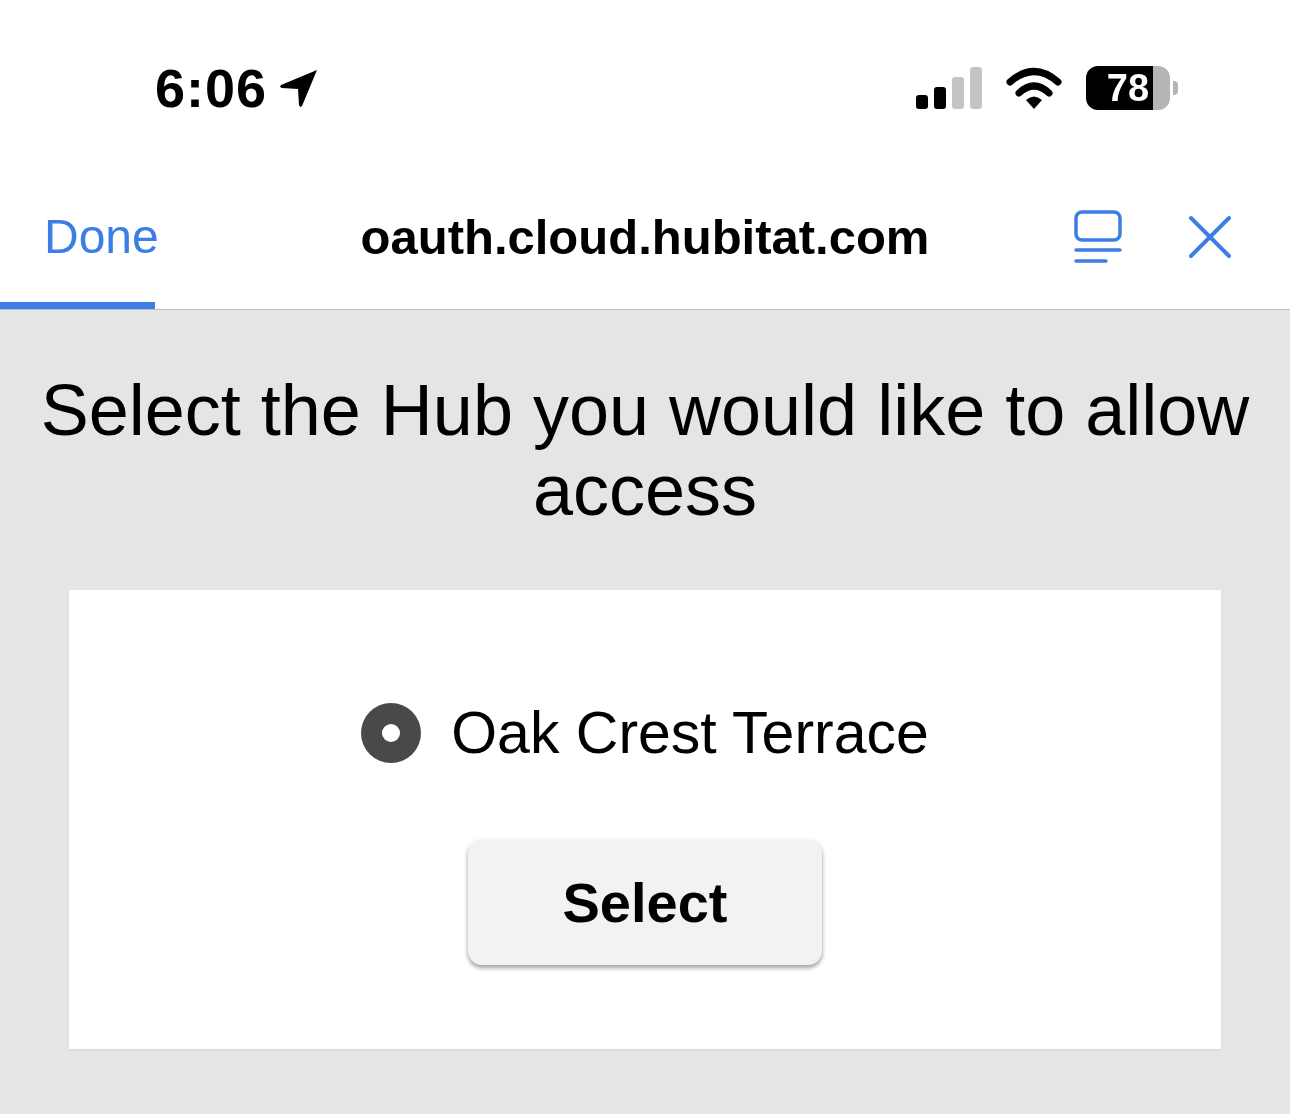  I want to click on location-arrow-icon, so click(299, 88).